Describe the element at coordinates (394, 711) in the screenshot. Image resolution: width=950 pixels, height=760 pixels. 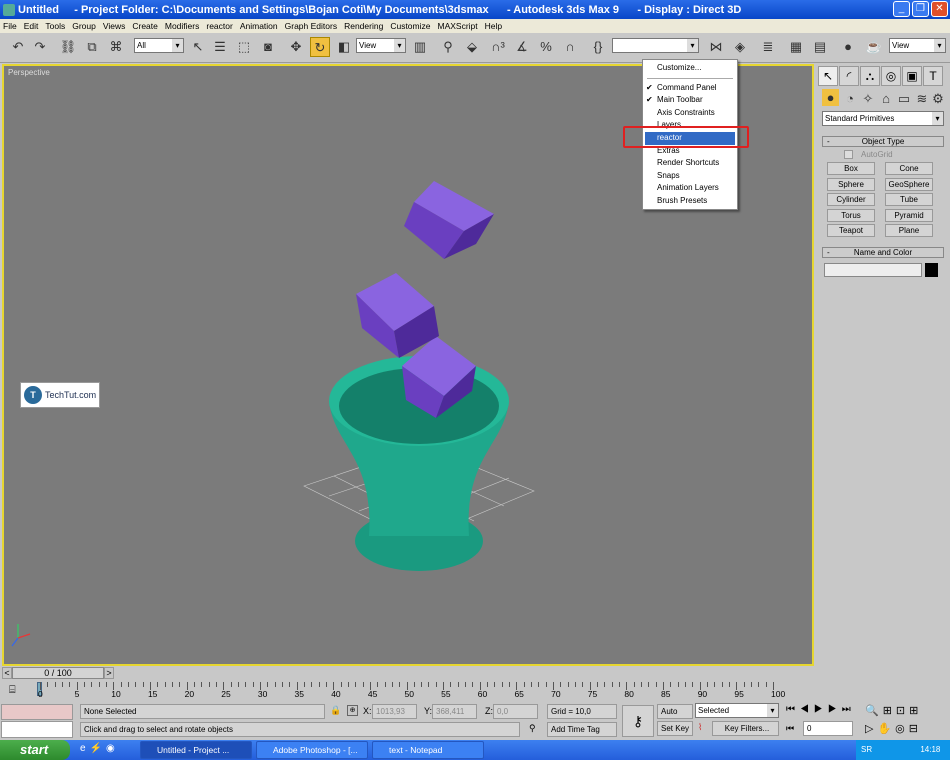
I see `x-coordinate-input: 1013,93` at that location.